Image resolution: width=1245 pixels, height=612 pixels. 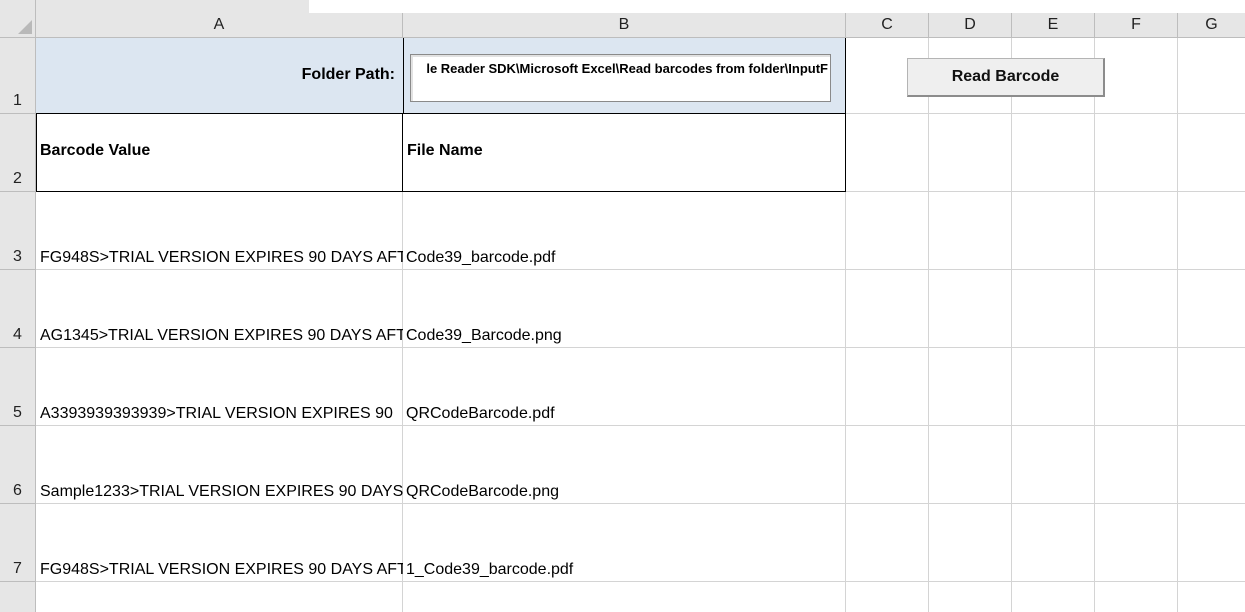 What do you see at coordinates (172, 6) in the screenshot?
I see `ribbon-edge` at bounding box center [172, 6].